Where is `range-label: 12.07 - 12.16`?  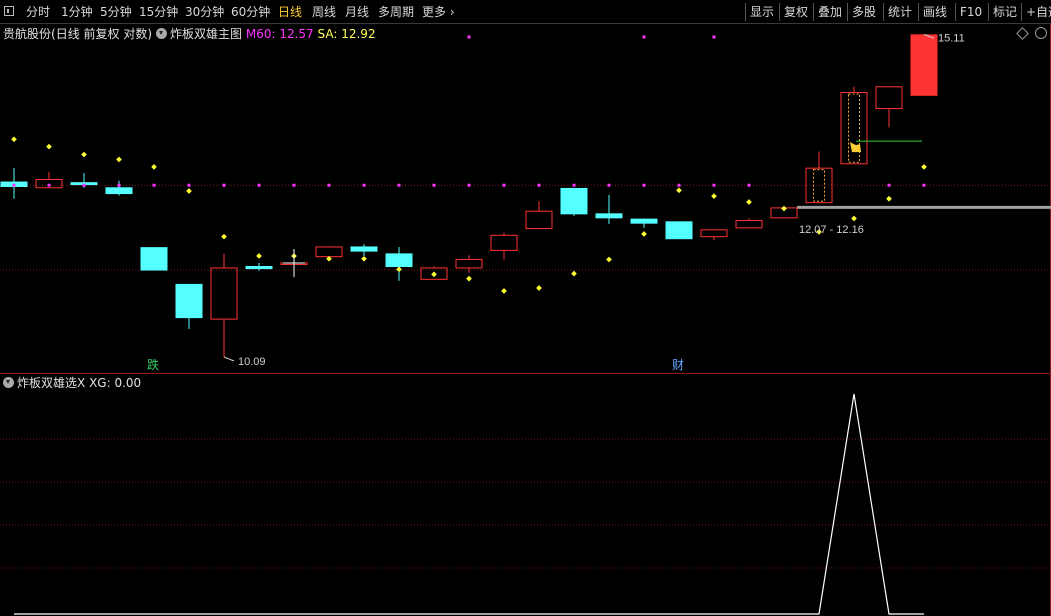 range-label: 12.07 - 12.16 is located at coordinates (831, 230).